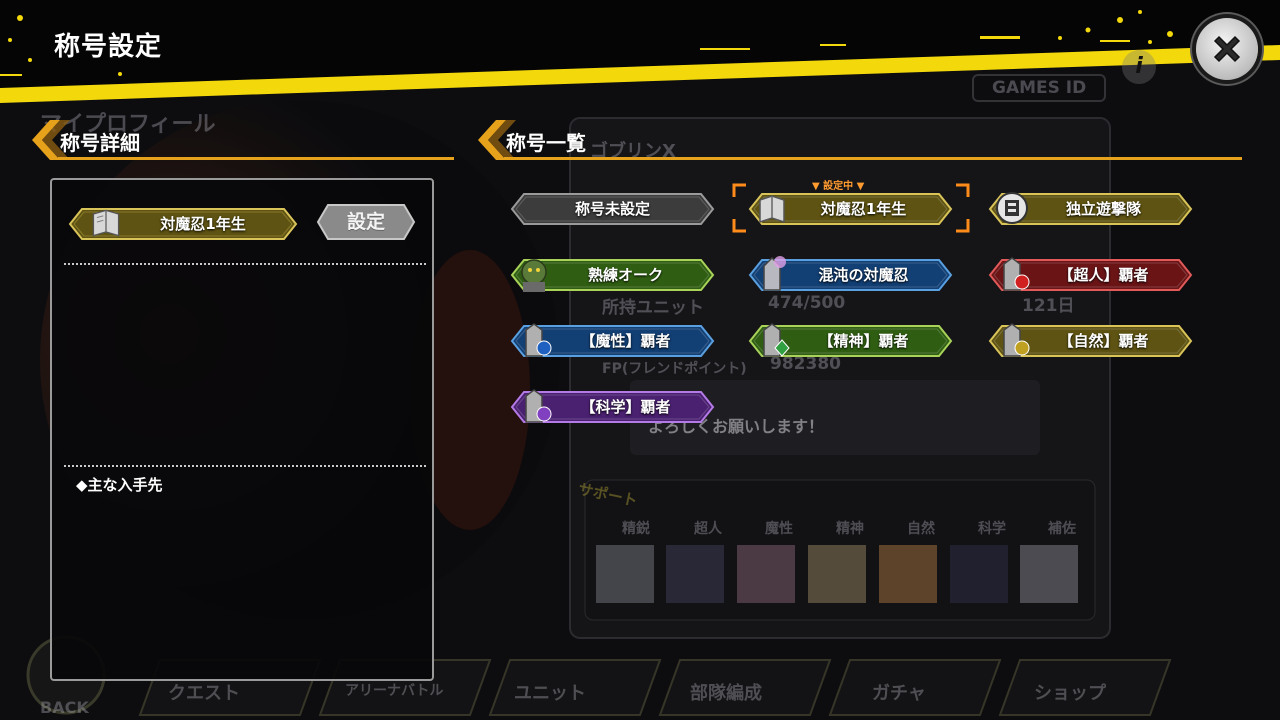 Image resolution: width=1280 pixels, height=720 pixels. Describe the element at coordinates (636, 529) in the screenshot. I see `bg-attr: 精鋭` at that location.